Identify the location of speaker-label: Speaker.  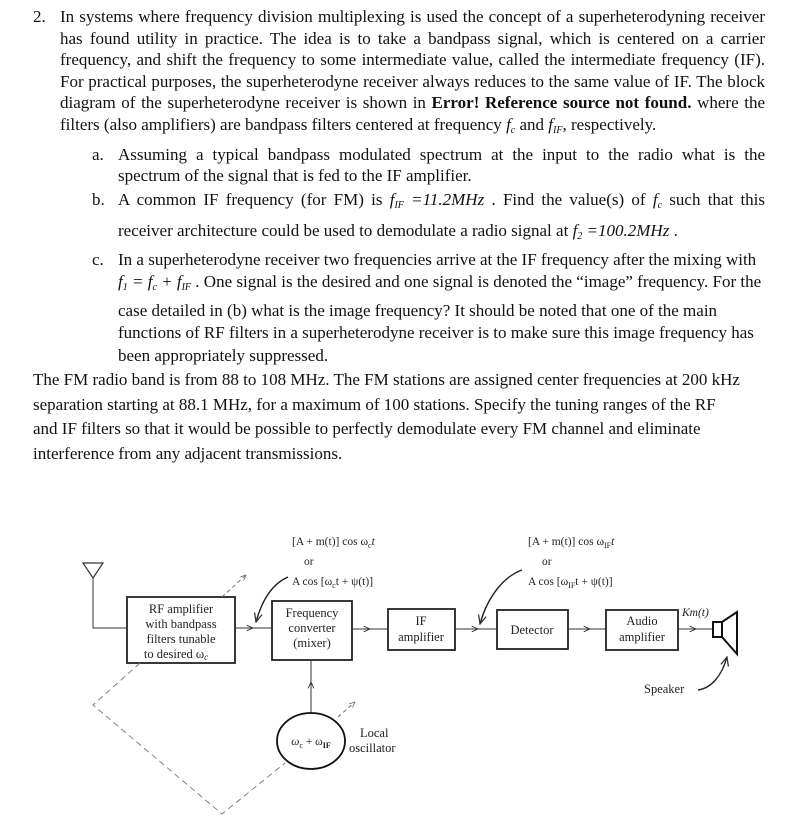
(664, 689).